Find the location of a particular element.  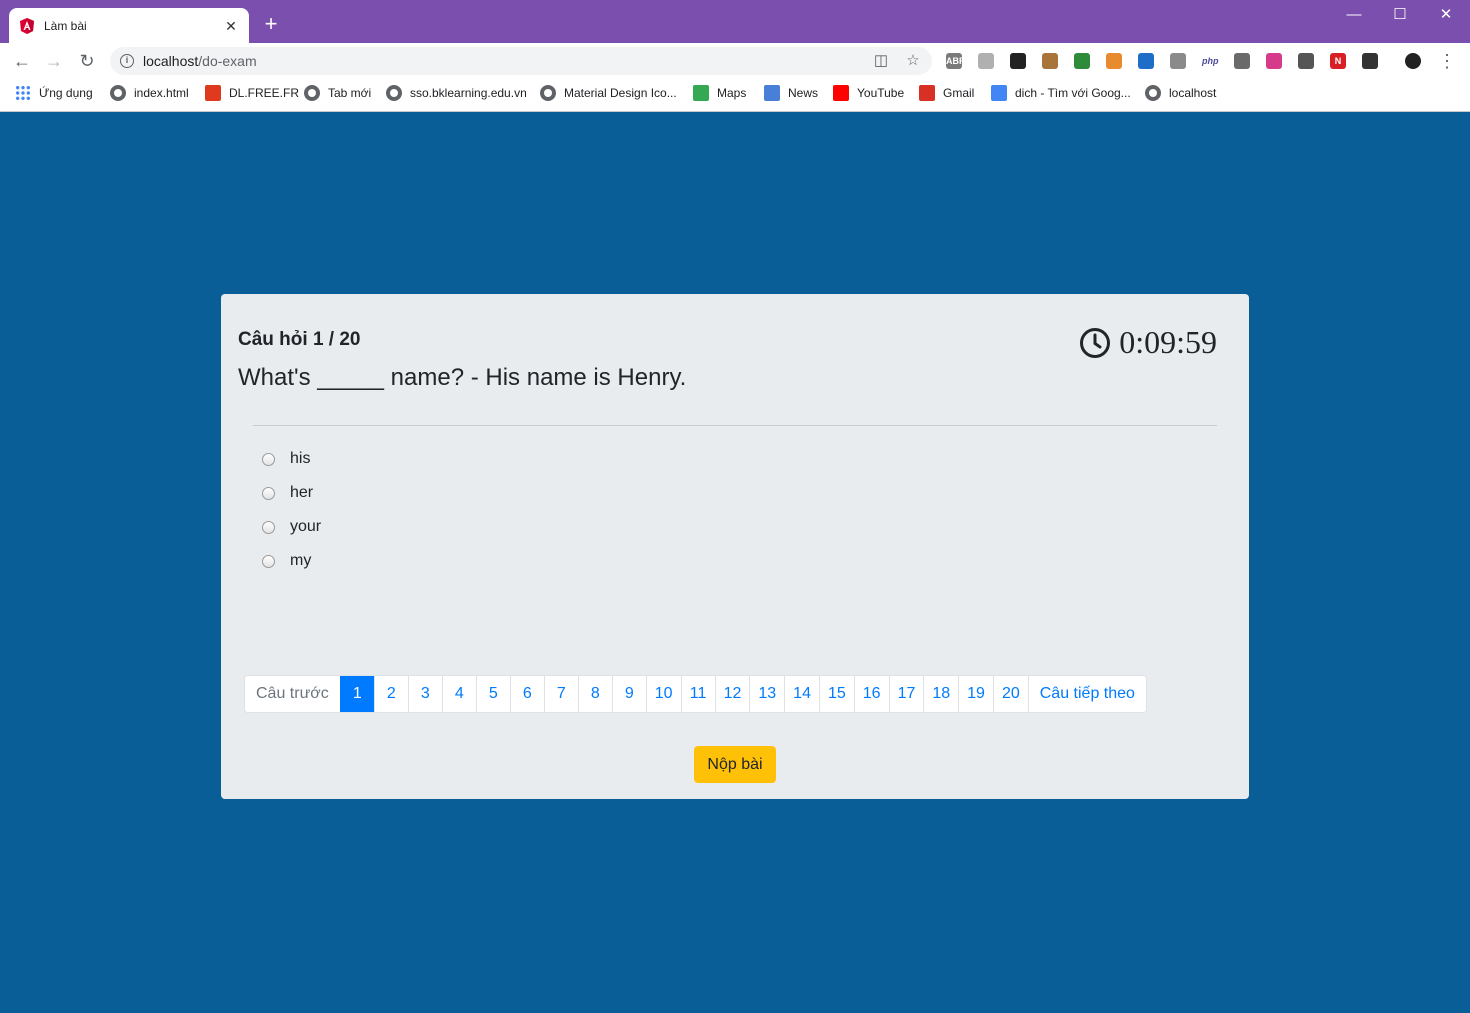

tampermonkey-extension-icon is located at coordinates (1018, 61).